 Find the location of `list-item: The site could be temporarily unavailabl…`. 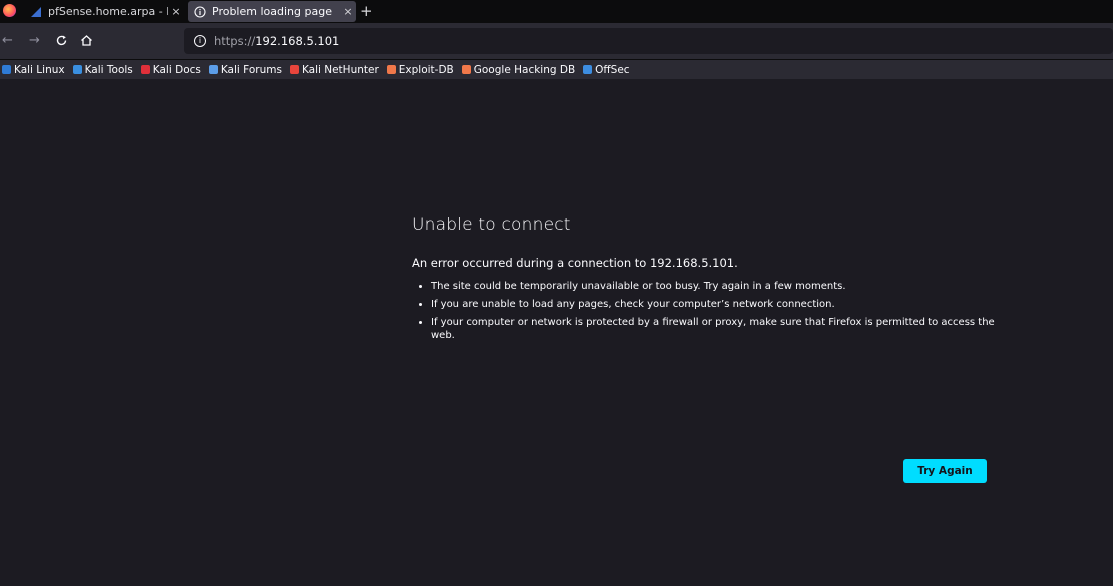

list-item: The site could be temporarily unavailabl… is located at coordinates (721, 286).